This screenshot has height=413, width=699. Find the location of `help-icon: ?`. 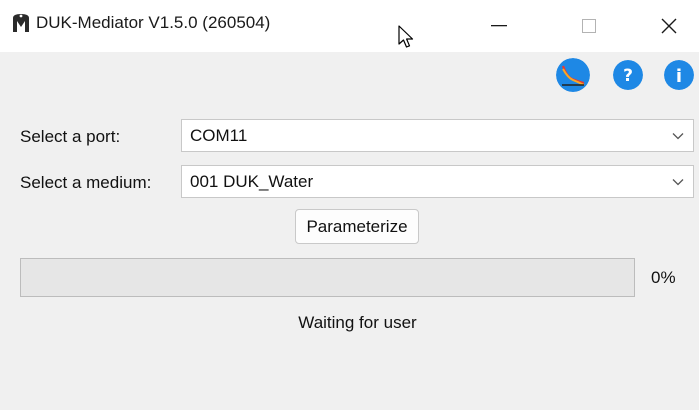

help-icon: ? is located at coordinates (628, 75).